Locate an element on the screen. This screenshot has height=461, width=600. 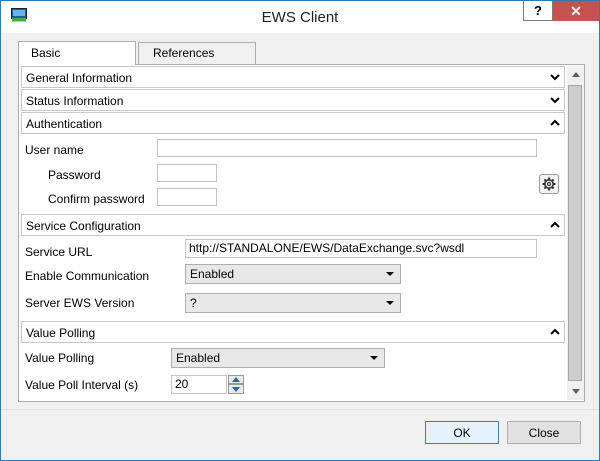
section-value-polling: Value Polling is located at coordinates (293, 332).